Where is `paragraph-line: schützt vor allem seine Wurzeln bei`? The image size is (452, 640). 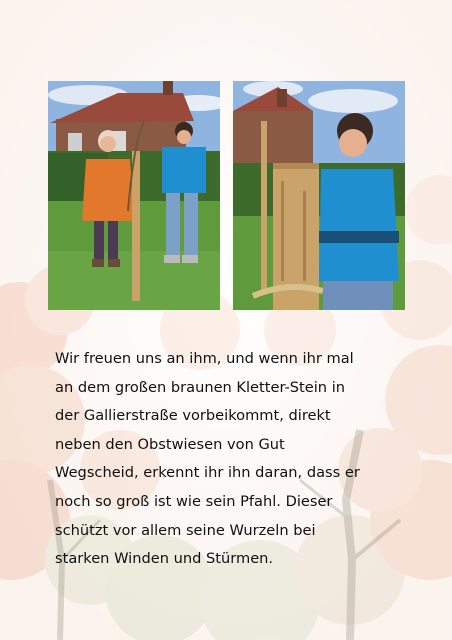 paragraph-line: schützt vor allem seine Wurzeln bei is located at coordinates (185, 530).